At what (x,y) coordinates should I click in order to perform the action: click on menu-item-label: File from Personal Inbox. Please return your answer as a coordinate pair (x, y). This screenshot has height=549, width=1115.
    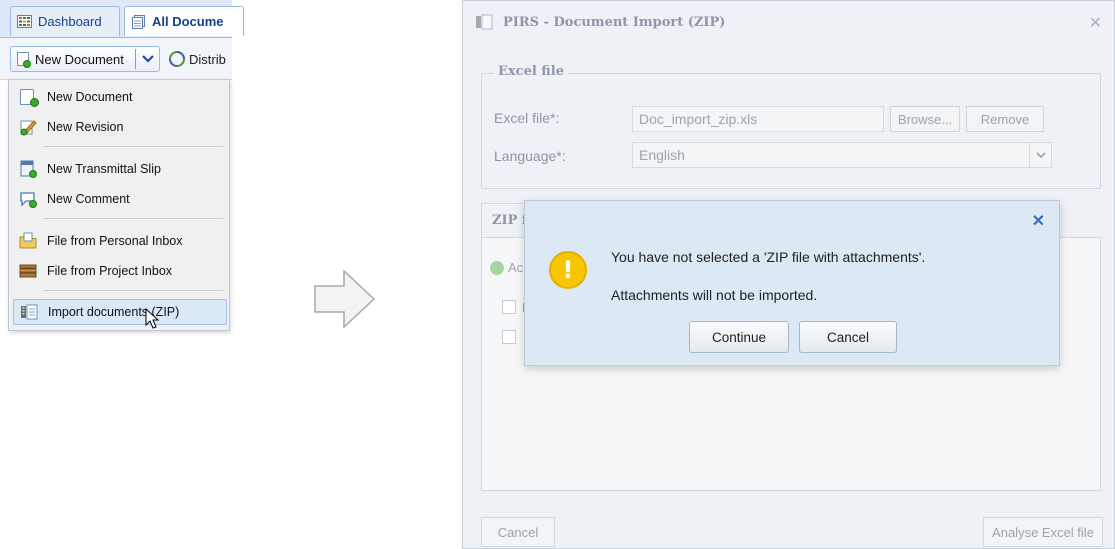
    Looking at the image, I should click on (115, 241).